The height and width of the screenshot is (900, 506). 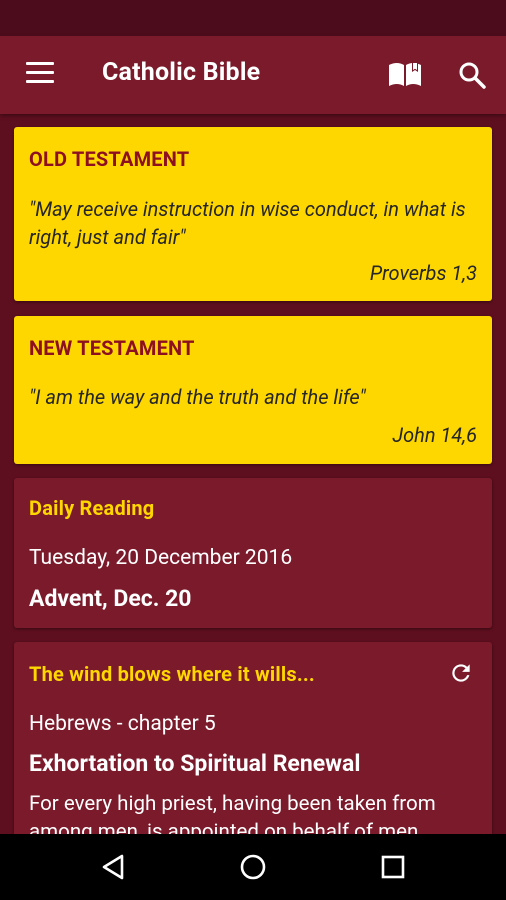 What do you see at coordinates (114, 867) in the screenshot?
I see `back-icon` at bounding box center [114, 867].